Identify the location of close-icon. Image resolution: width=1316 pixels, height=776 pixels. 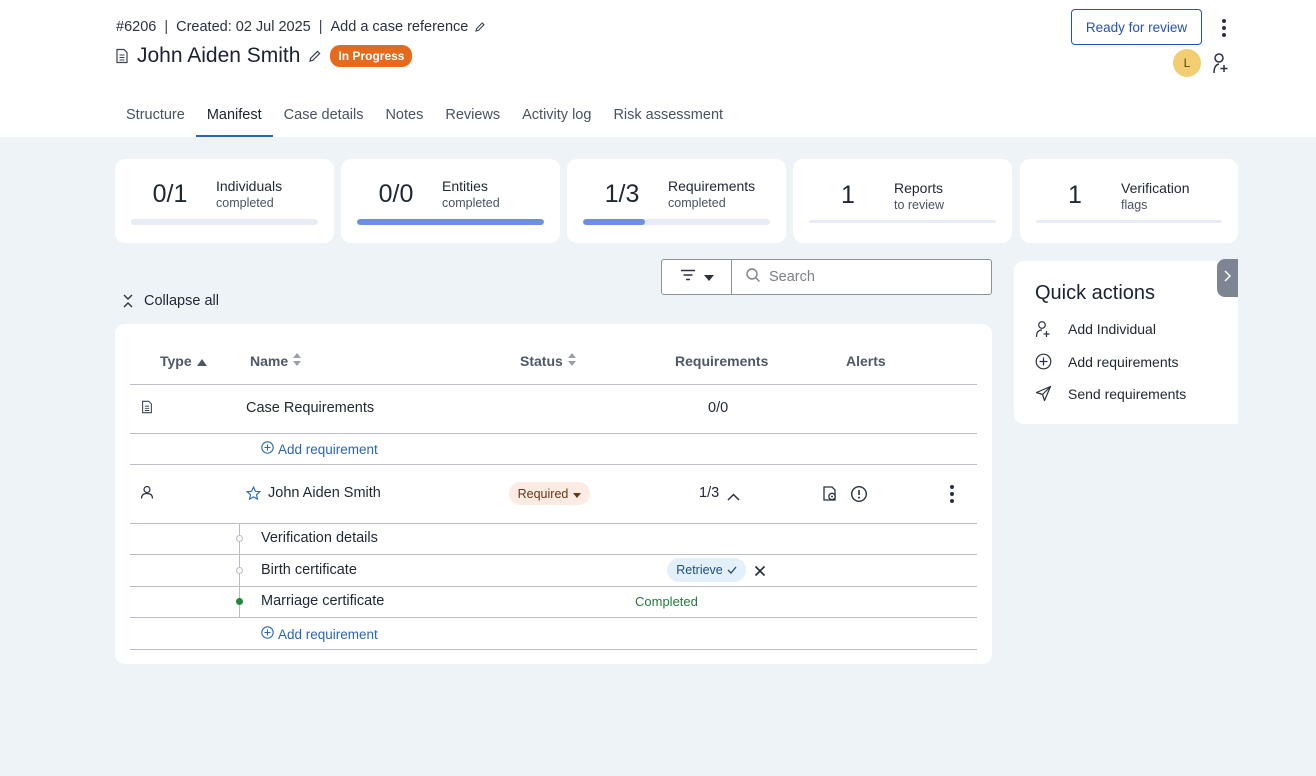
(760, 573).